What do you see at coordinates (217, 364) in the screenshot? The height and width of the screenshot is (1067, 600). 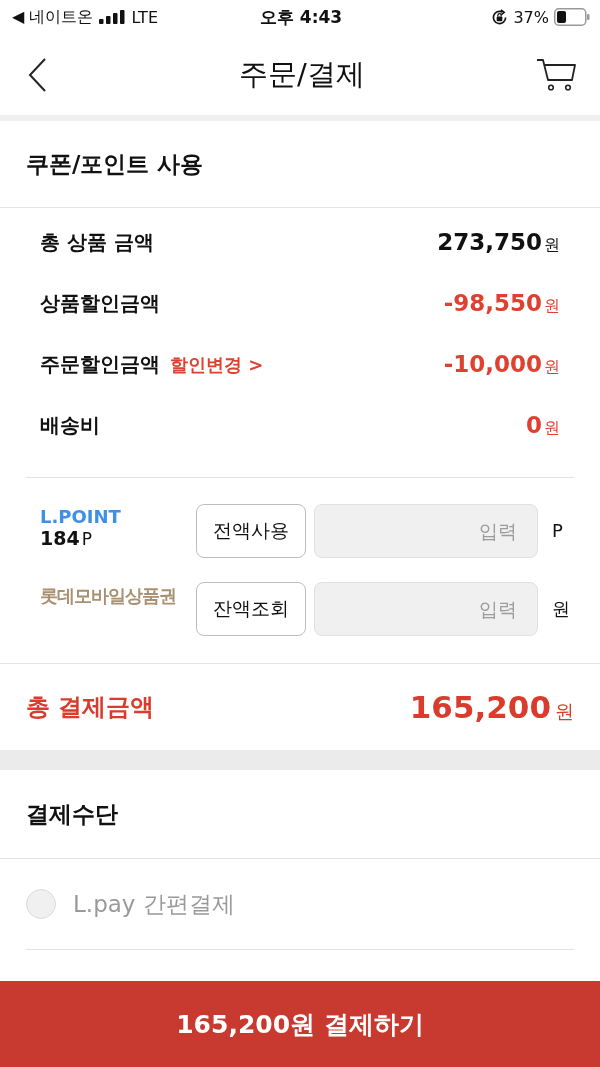 I see `discount-change-link: 할인변경 >` at bounding box center [217, 364].